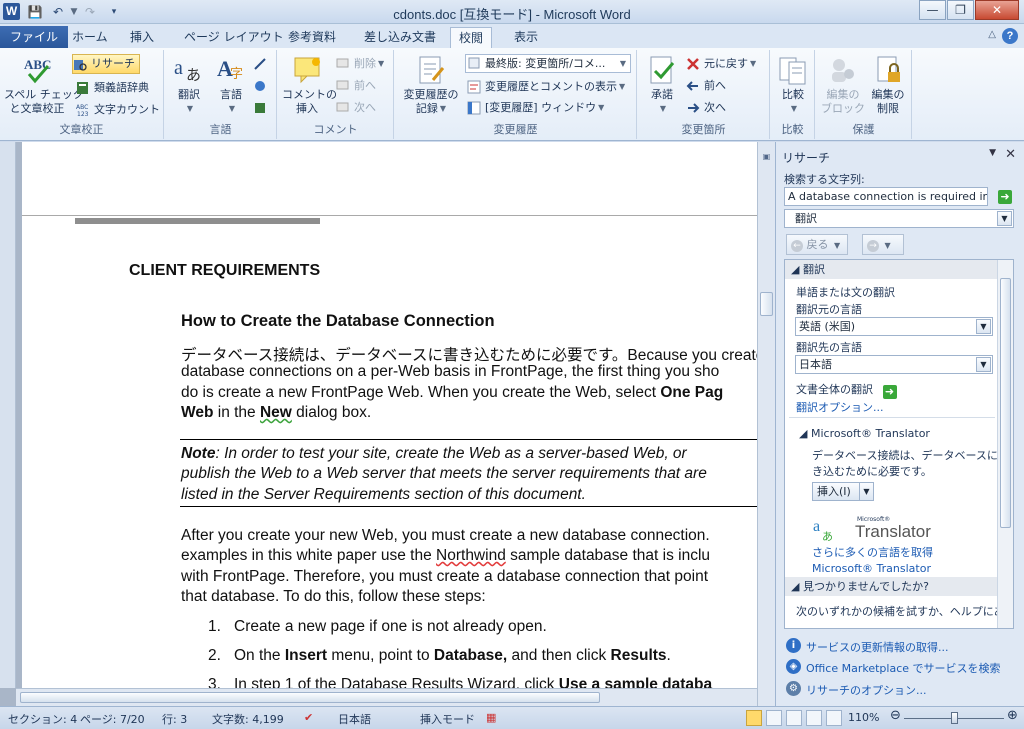 The width and height of the screenshot is (1024, 729). I want to click on horizontal-scrollbar, so click(386, 697).